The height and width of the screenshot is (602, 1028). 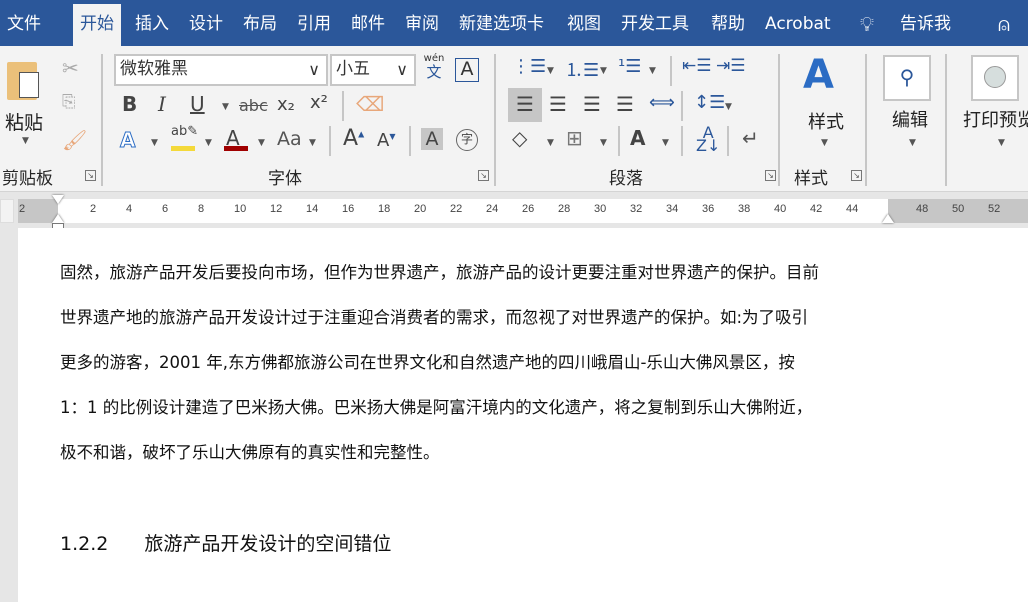 I want to click on distributed-icon: ⟺, so click(x=662, y=102).